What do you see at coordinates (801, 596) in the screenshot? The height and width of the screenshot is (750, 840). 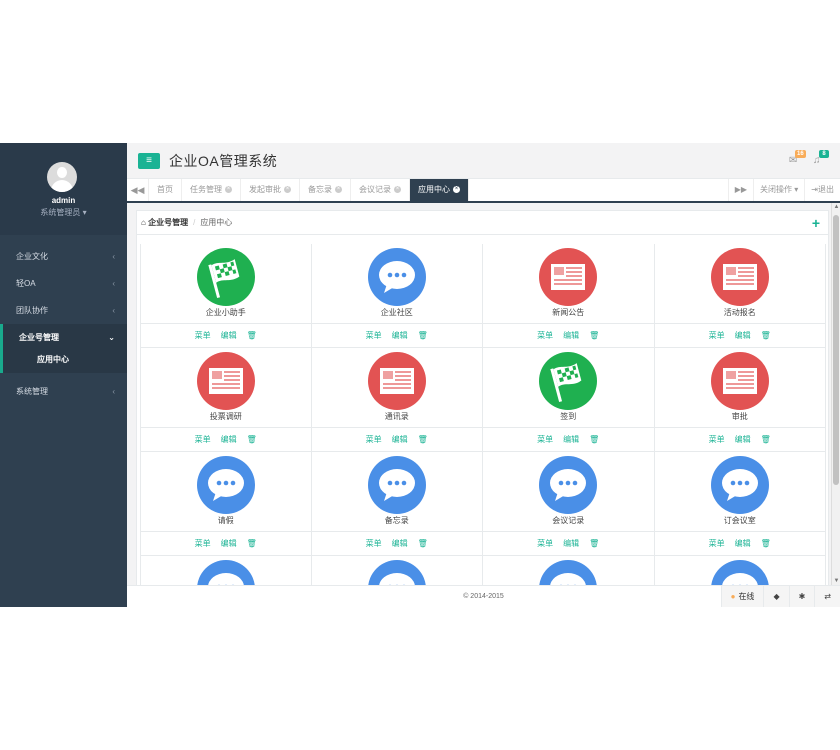 I see `settings-button: ✱` at bounding box center [801, 596].